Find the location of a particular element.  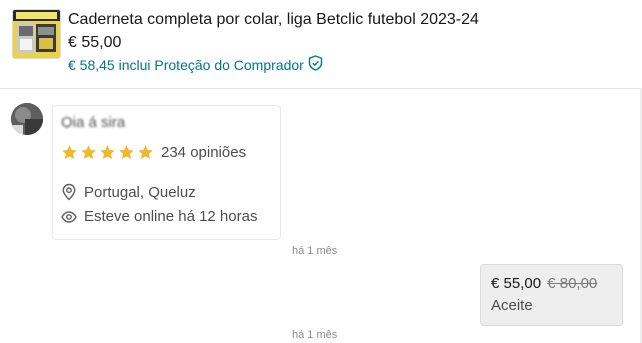

offer-prices: € 55,00 € 80,00 is located at coordinates (544, 283).